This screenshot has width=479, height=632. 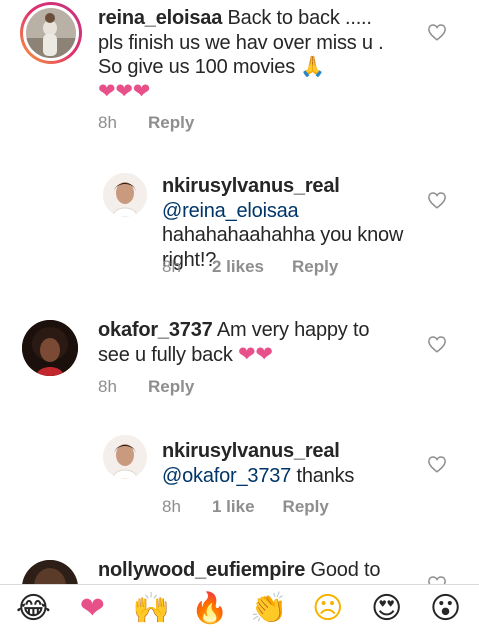 I want to click on username: reina_eloisaa, so click(x=160, y=18).